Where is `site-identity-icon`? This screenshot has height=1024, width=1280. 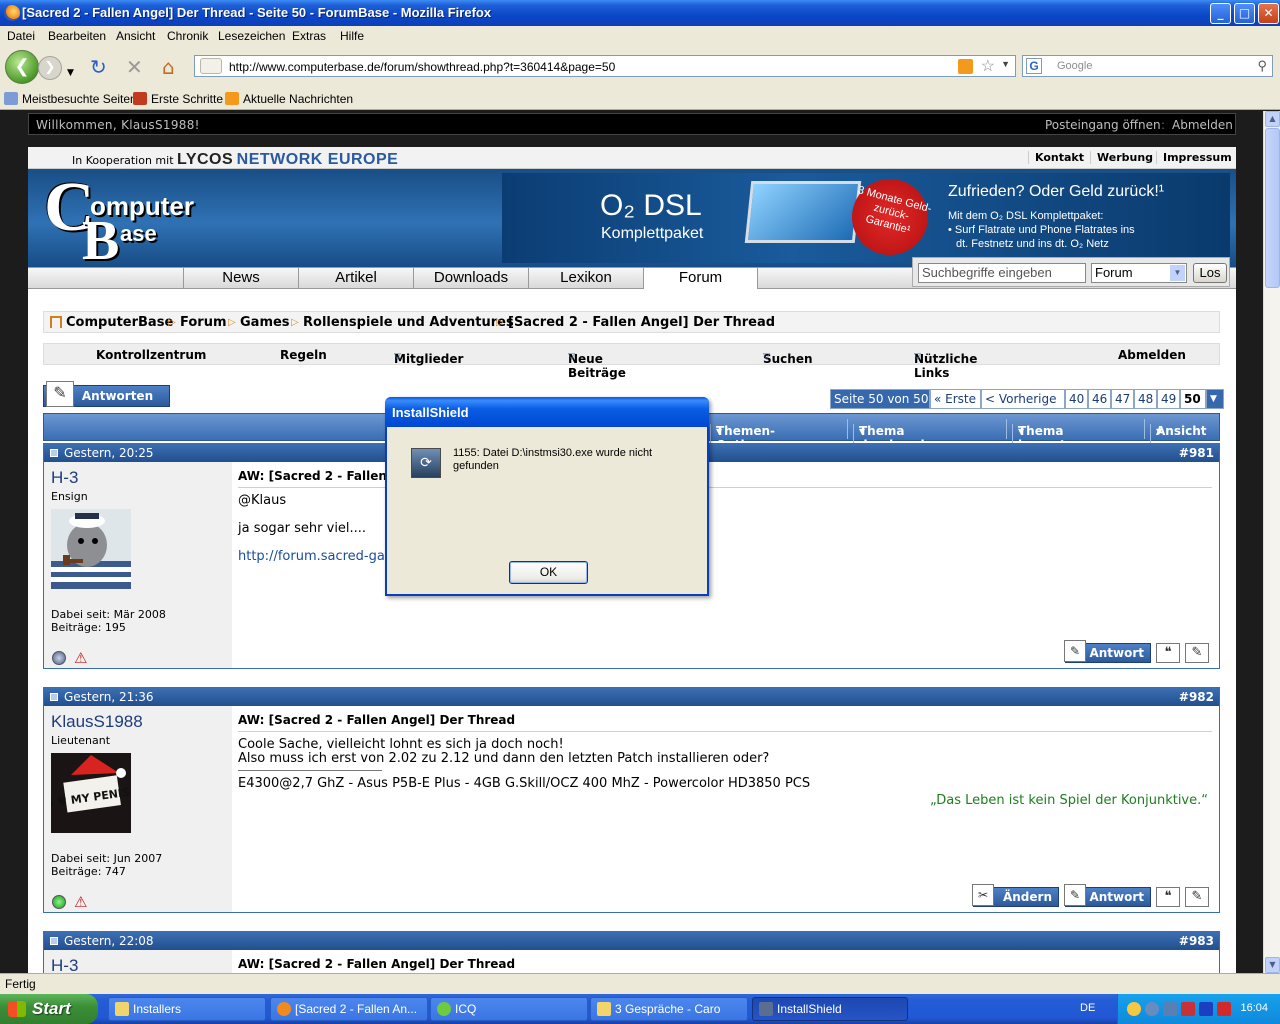
site-identity-icon is located at coordinates (211, 66).